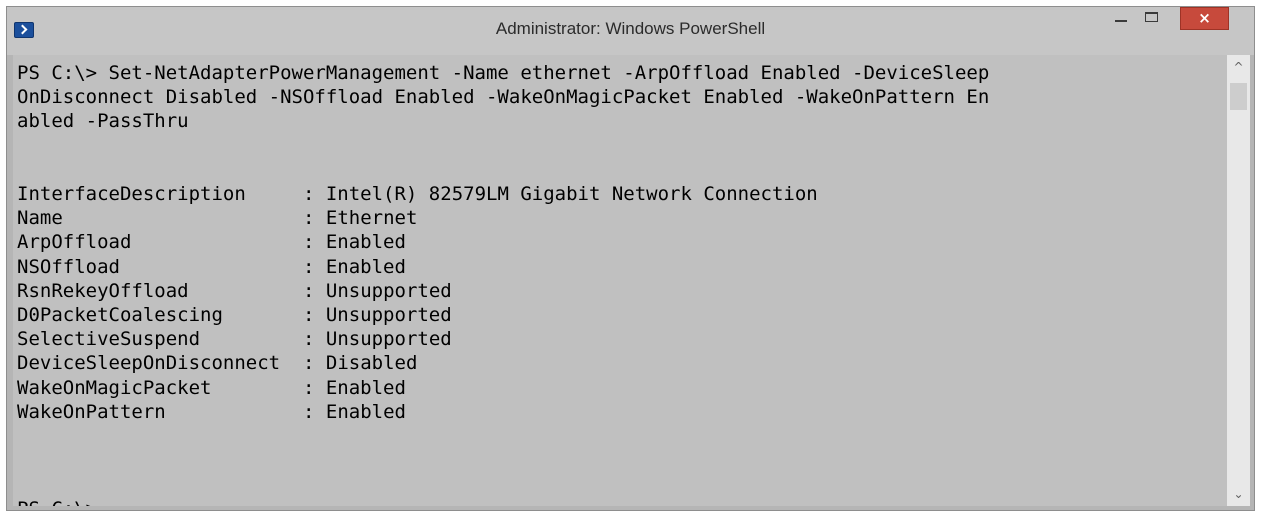  I want to click on maximize-button, so click(1152, 18).